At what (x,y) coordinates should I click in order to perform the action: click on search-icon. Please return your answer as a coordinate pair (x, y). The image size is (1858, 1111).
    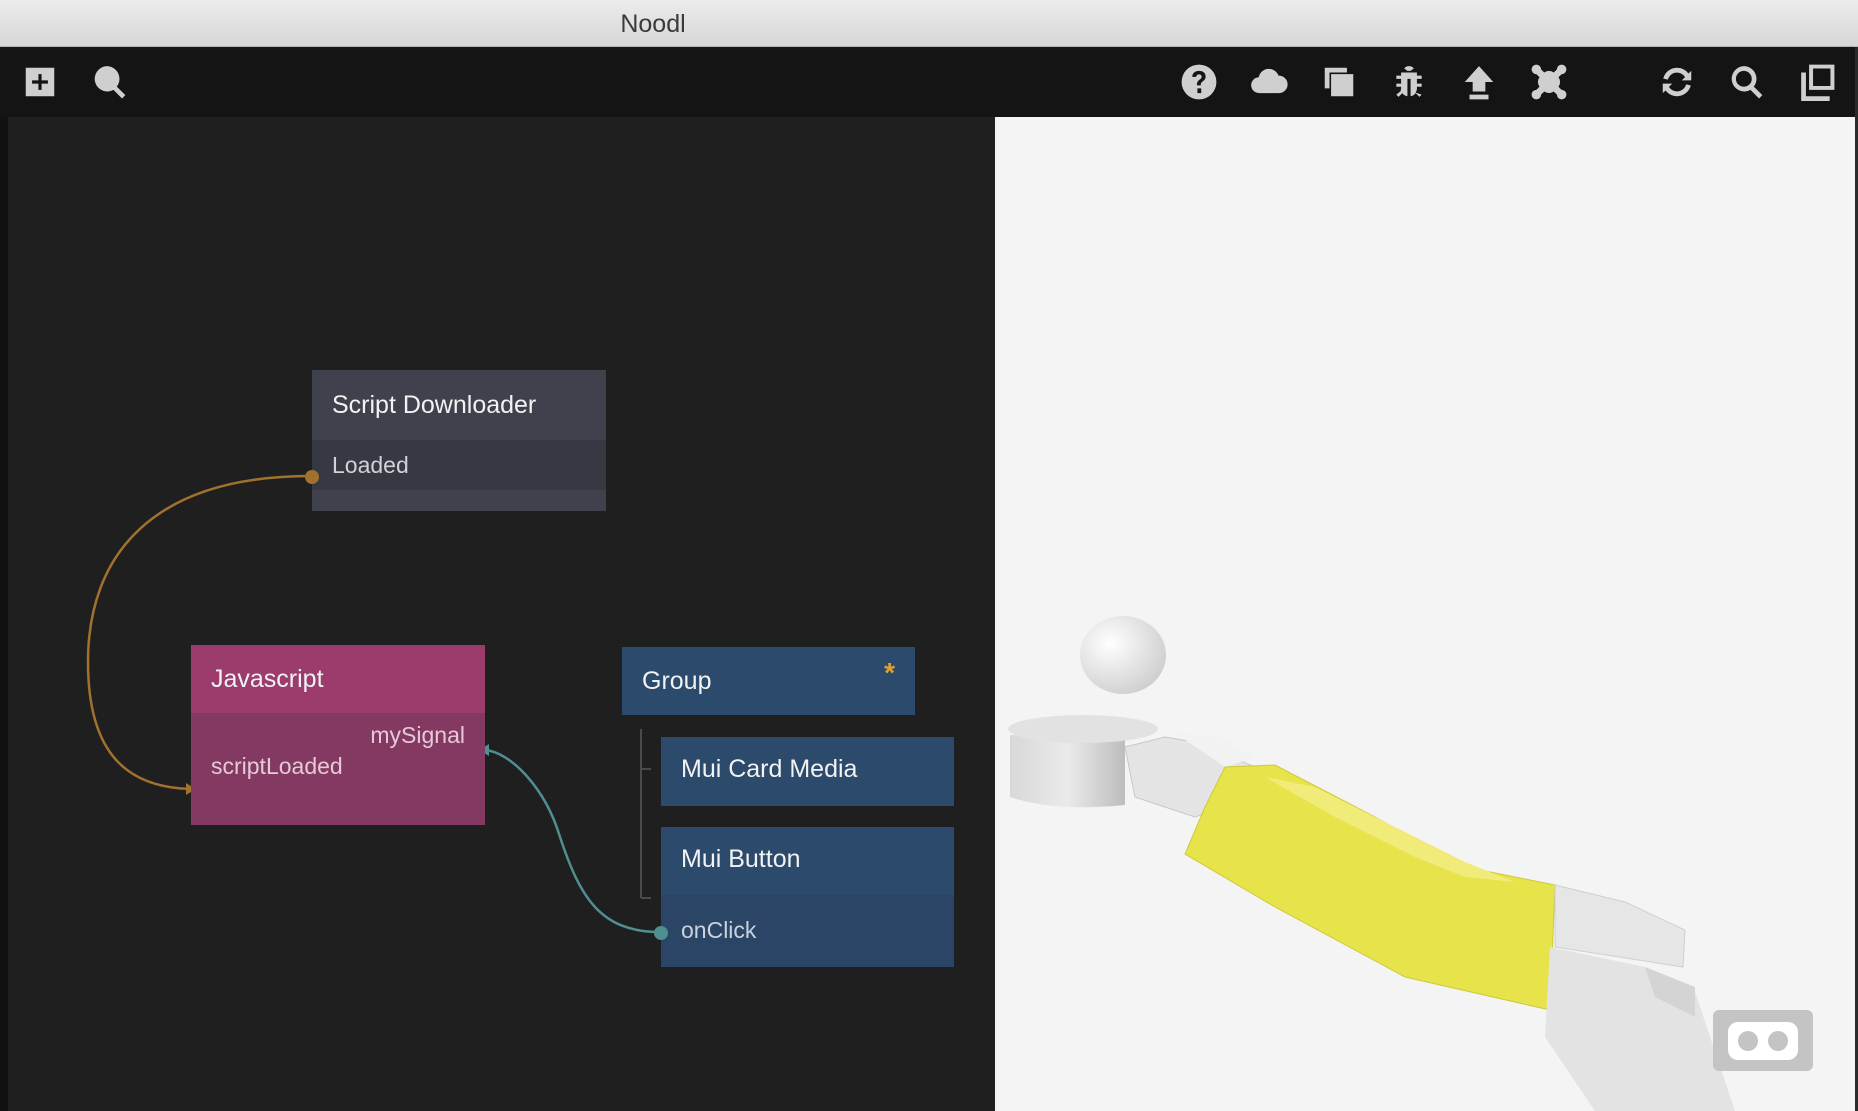
    Looking at the image, I should click on (110, 82).